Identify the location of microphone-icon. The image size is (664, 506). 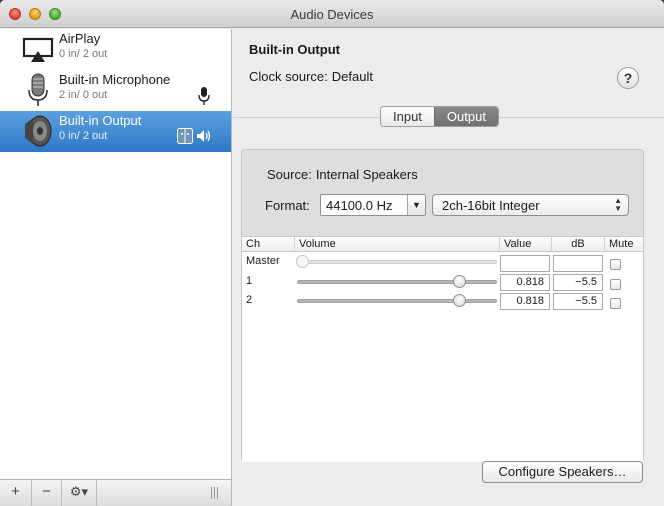
(38, 89).